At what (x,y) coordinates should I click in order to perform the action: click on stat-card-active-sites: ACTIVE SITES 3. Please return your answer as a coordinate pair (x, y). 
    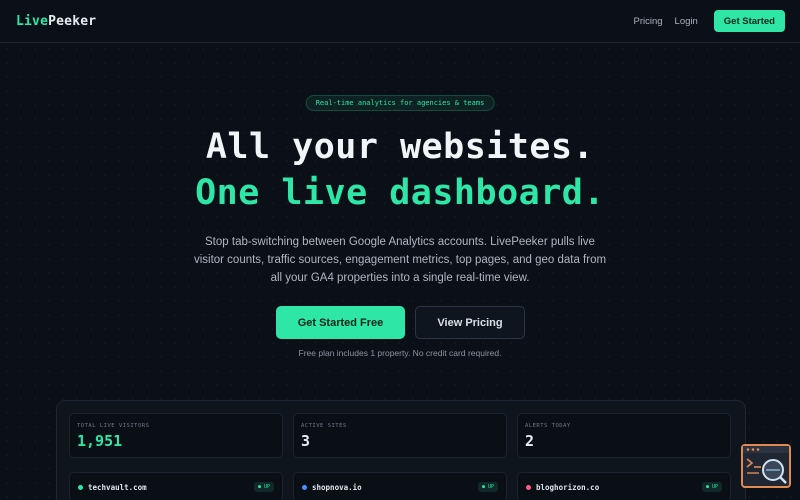
    Looking at the image, I should click on (400, 435).